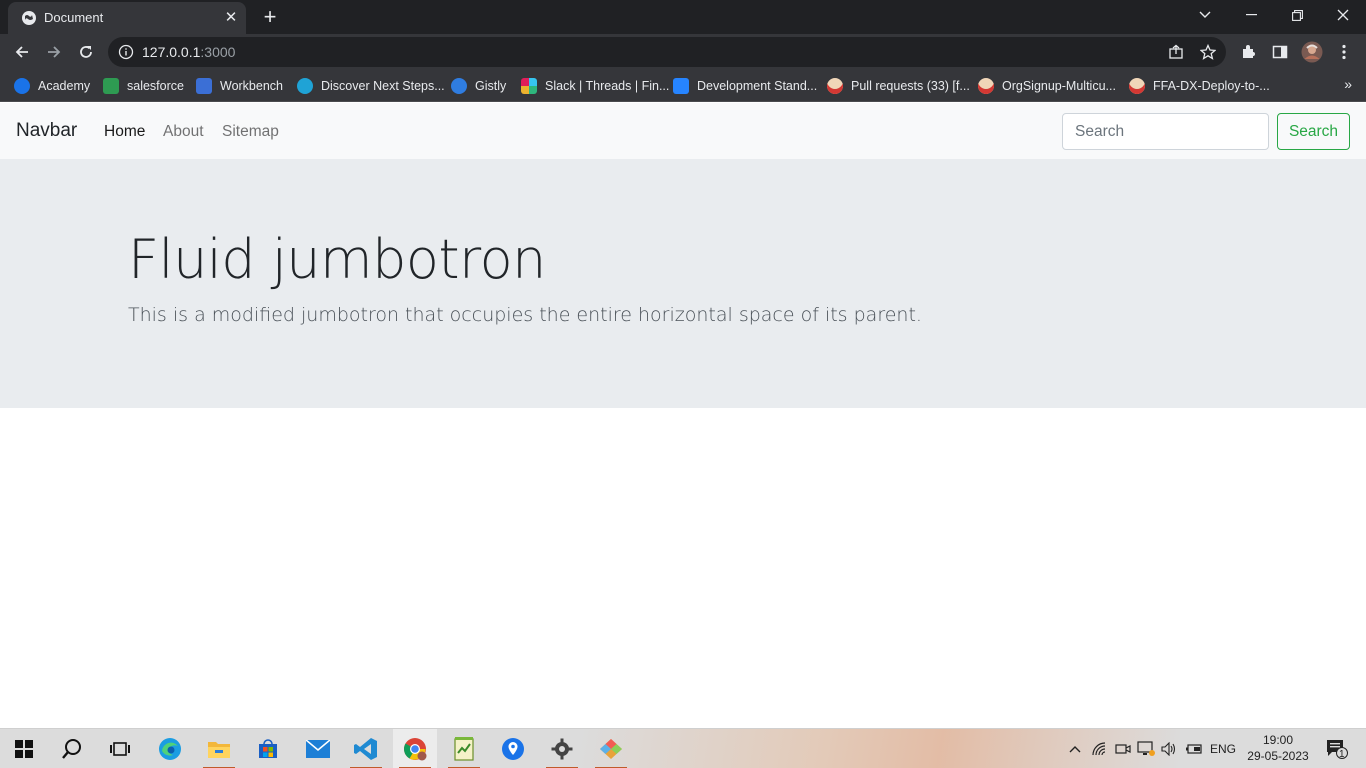 The image size is (1366, 768). What do you see at coordinates (218, 52) in the screenshot?
I see `url-port: :3000` at bounding box center [218, 52].